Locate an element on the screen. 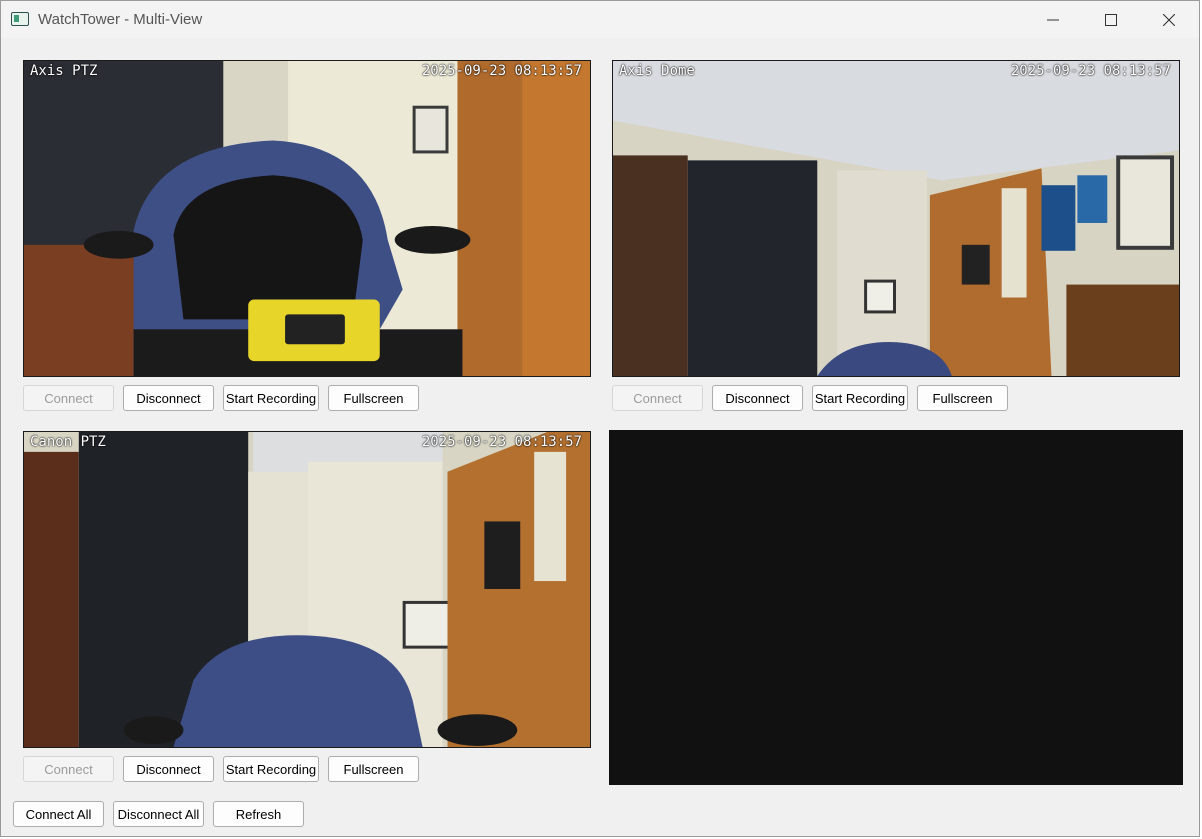 The image size is (1202, 839). window-title: WatchTower - Multi-View is located at coordinates (120, 19).